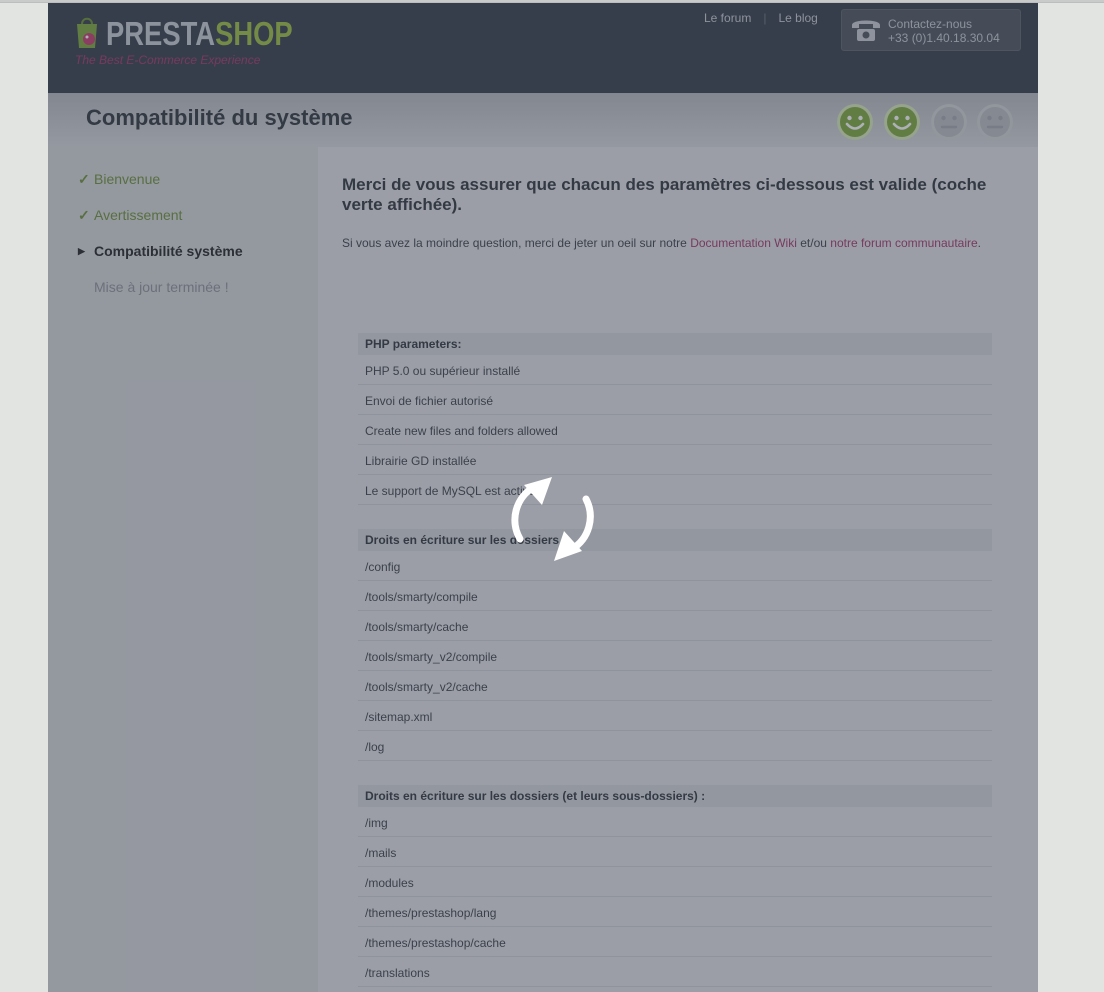 This screenshot has height=992, width=1104. Describe the element at coordinates (743, 243) in the screenshot. I see `documentation-wiki-link: Documentation Wiki` at that location.